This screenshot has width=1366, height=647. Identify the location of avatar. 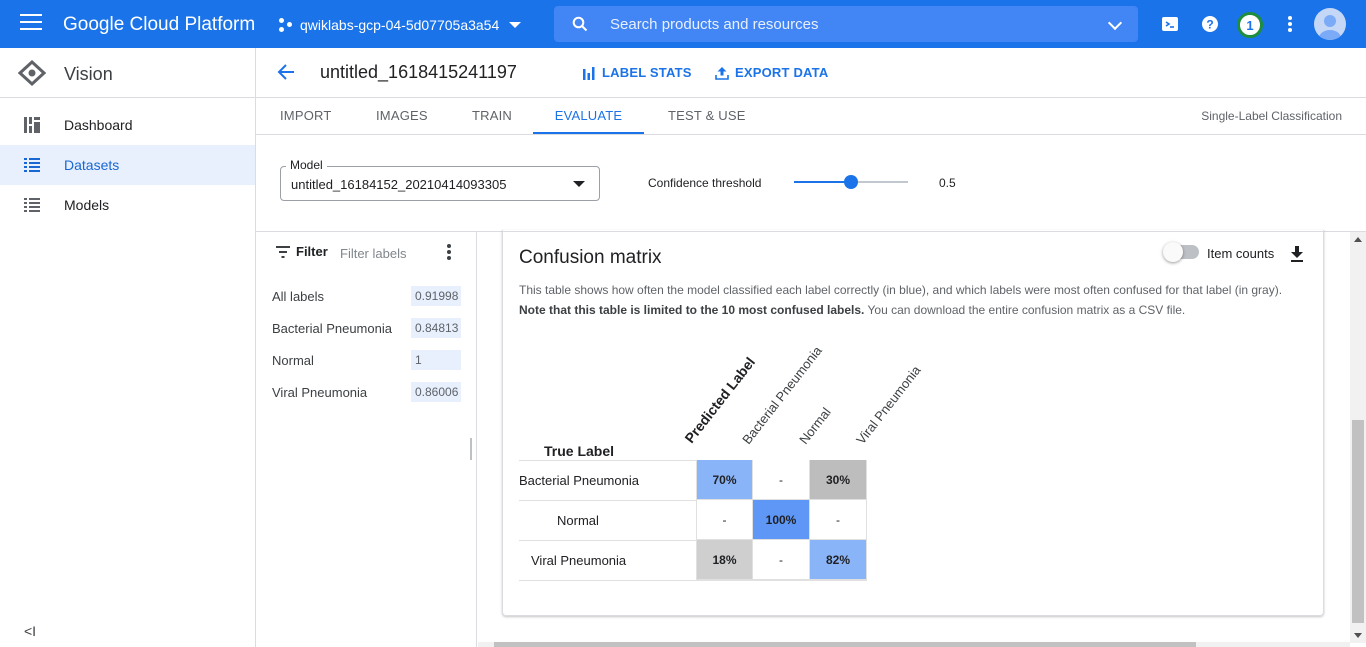
(1330, 24).